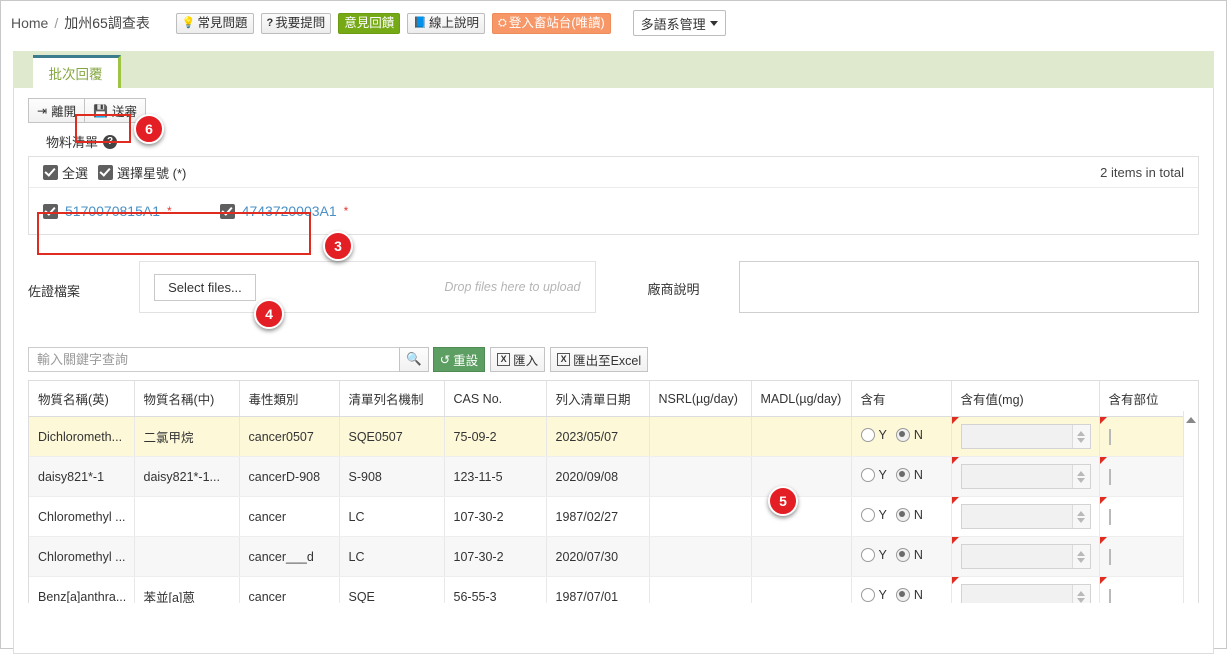 The height and width of the screenshot is (654, 1227). I want to click on ask-question-button-label: 我要提問, so click(300, 22).